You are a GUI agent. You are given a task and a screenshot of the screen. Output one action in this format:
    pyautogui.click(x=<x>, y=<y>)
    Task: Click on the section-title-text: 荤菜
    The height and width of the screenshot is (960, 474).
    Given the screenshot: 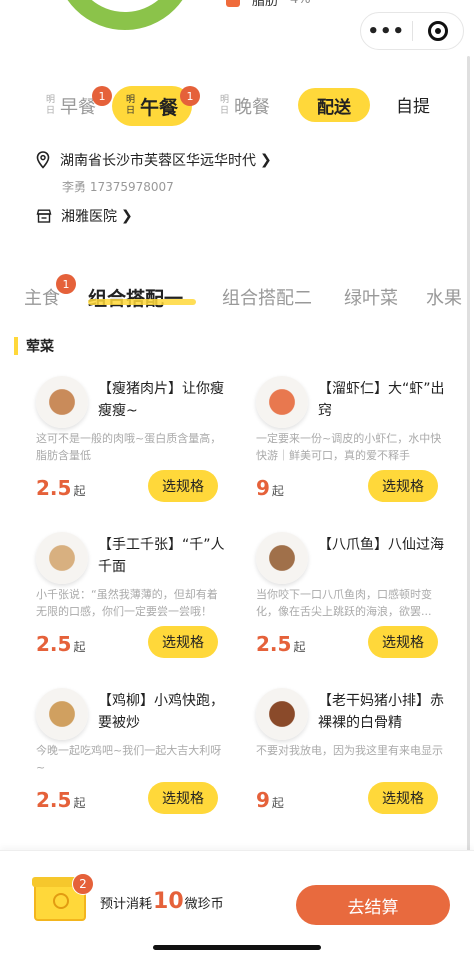 What is the action you would take?
    pyautogui.click(x=40, y=347)
    